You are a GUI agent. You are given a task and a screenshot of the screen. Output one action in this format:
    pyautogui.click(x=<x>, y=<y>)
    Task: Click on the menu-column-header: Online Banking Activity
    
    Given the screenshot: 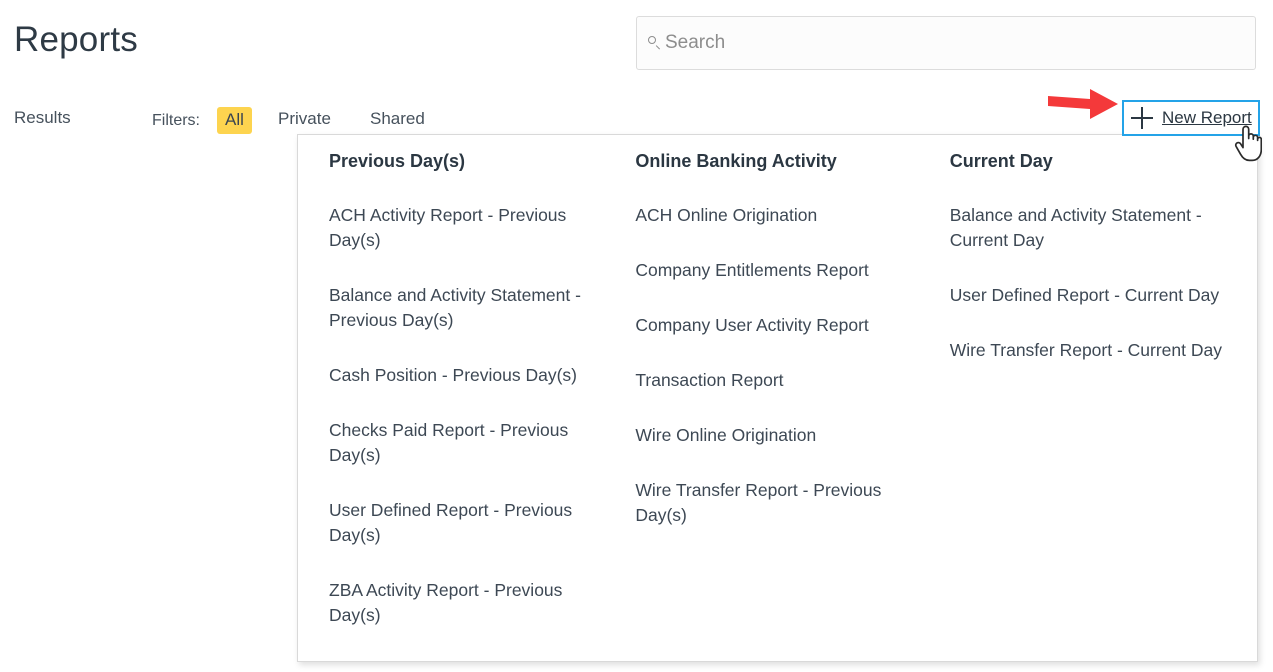 What is the action you would take?
    pyautogui.click(x=736, y=161)
    